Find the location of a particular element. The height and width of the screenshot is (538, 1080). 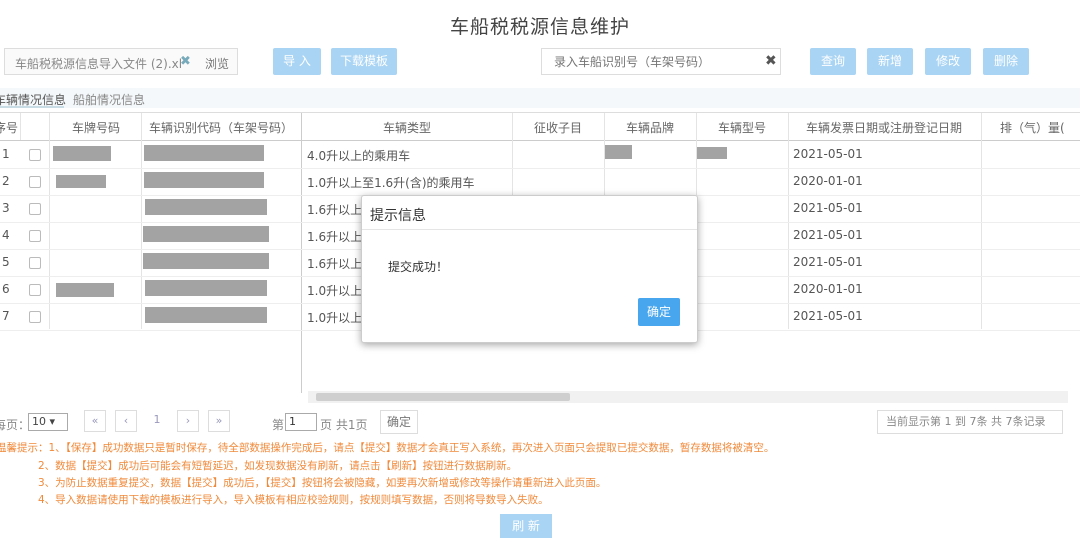

record-status: 当前显示第 1 到 7条 共 7条记录 is located at coordinates (970, 422).